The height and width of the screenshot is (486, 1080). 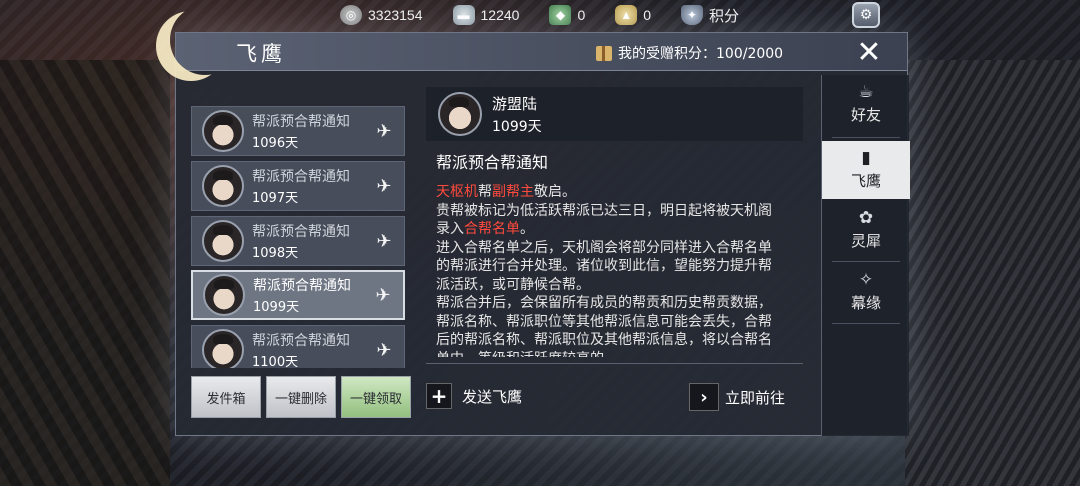 I want to click on sender-card: 游盟陆 1099天, so click(x=614, y=114).